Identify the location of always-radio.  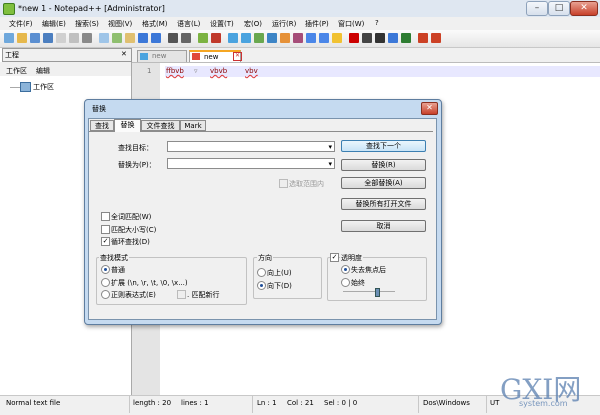
(345, 282).